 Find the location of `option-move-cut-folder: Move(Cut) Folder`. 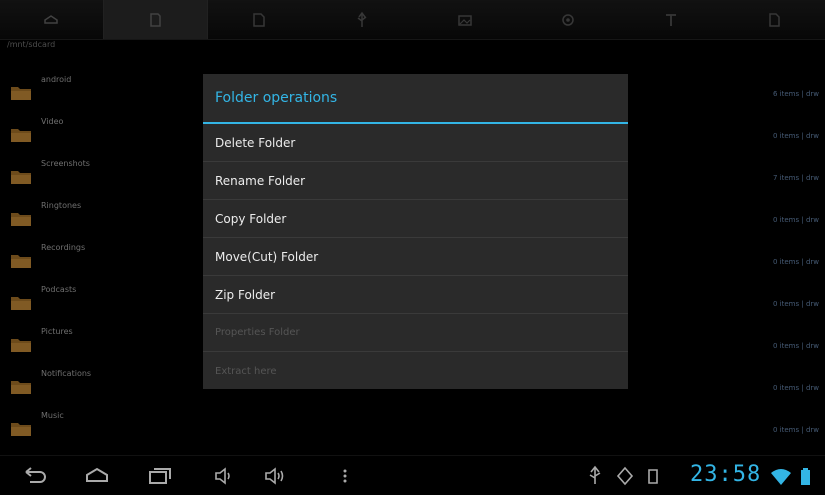

option-move-cut-folder: Move(Cut) Folder is located at coordinates (415, 257).